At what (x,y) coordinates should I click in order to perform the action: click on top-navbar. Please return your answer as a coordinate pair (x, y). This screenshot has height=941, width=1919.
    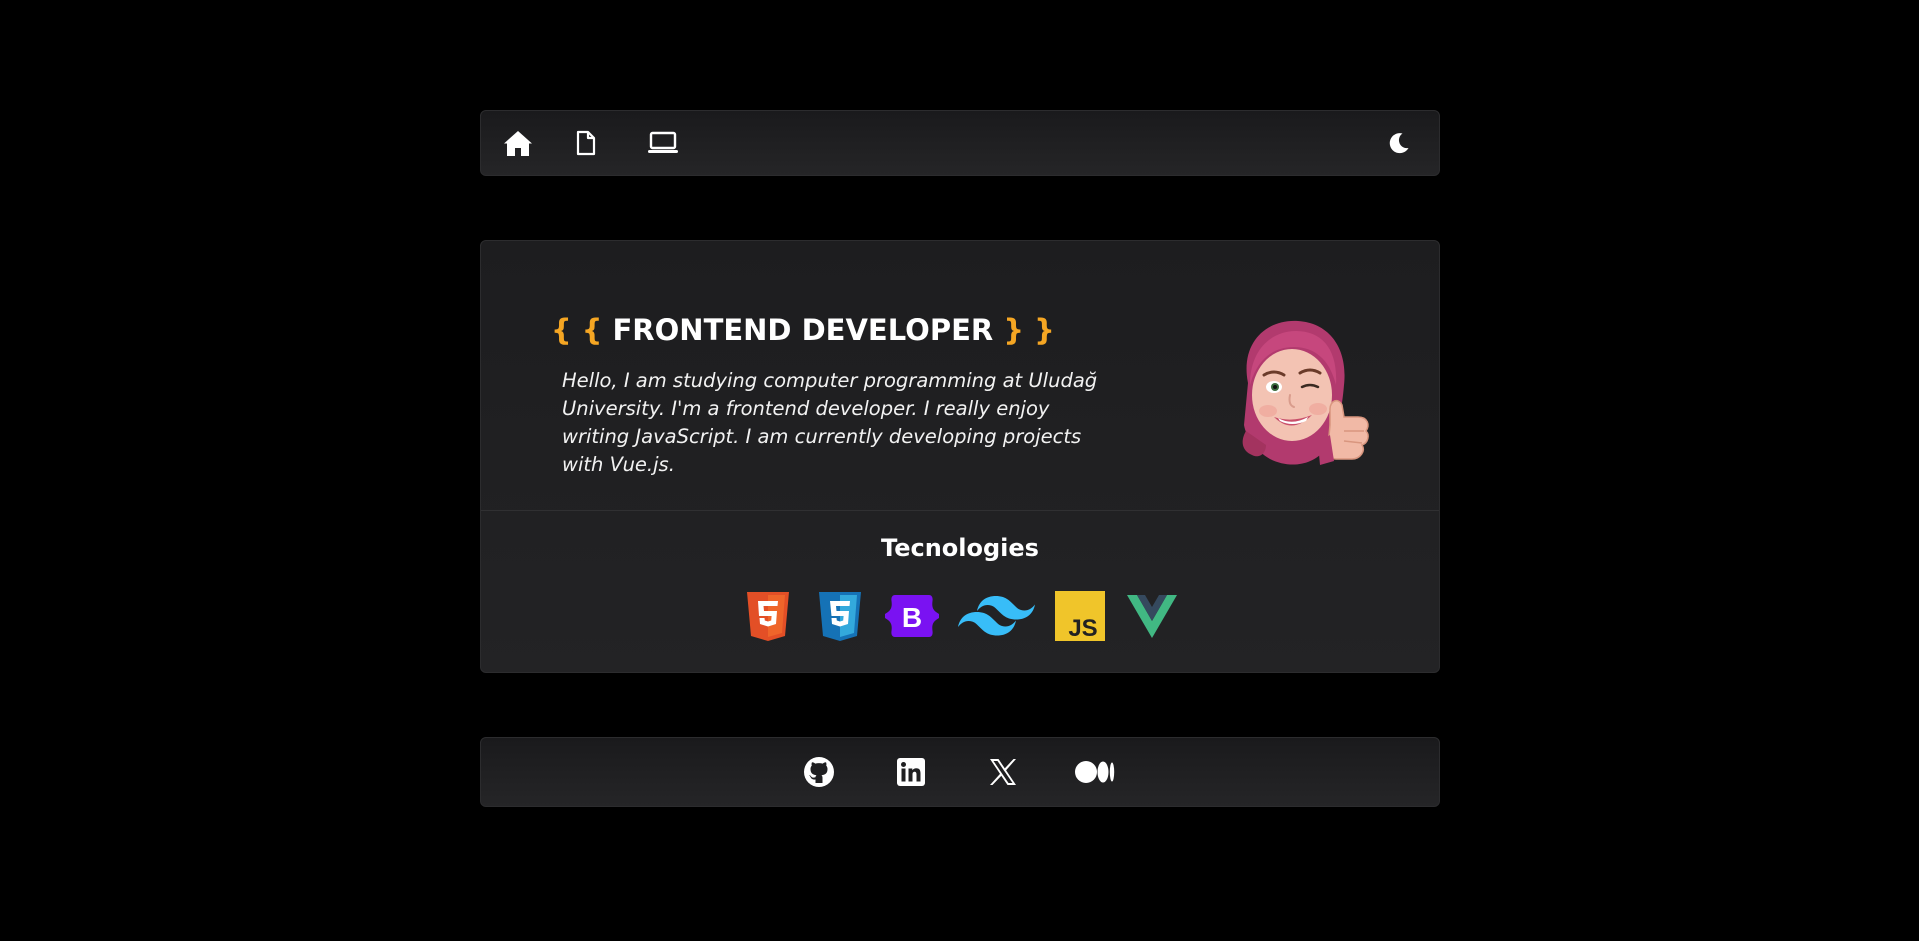
    Looking at the image, I should click on (960, 143).